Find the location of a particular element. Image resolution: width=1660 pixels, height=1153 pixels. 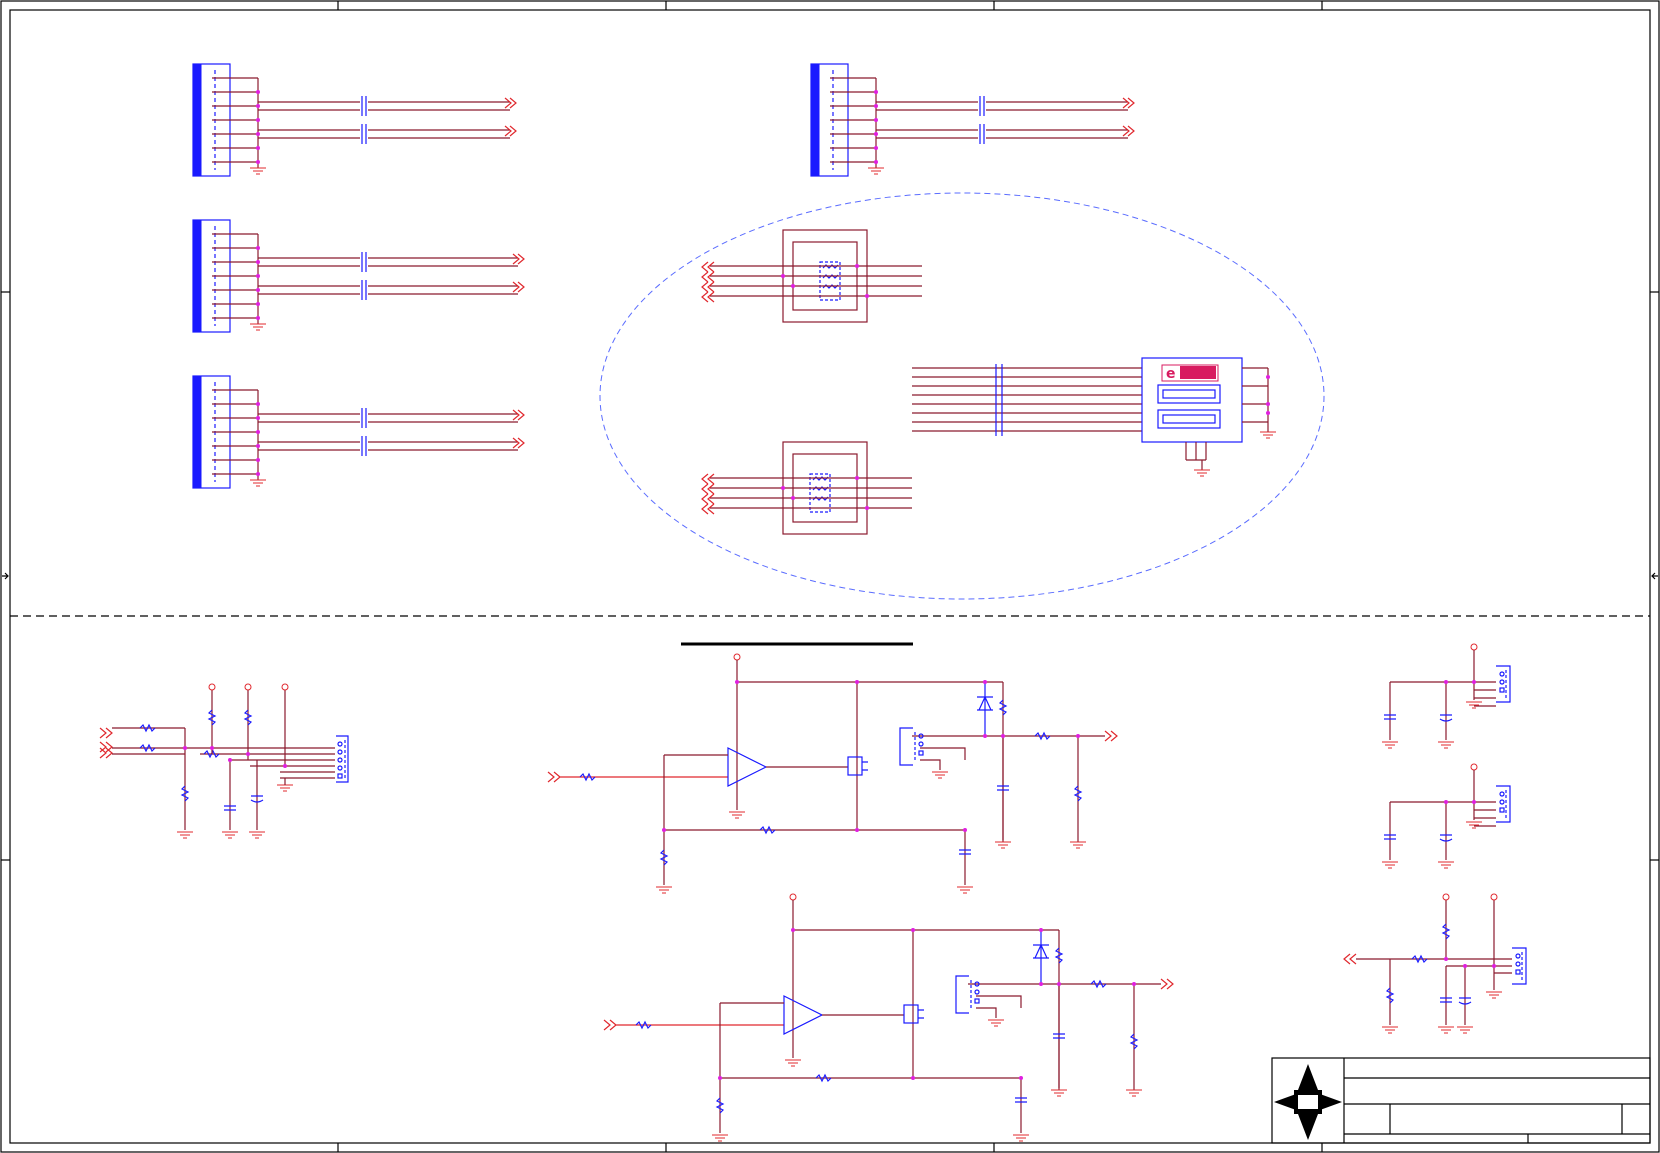

esata-logo-mark: e is located at coordinates (1171, 374).